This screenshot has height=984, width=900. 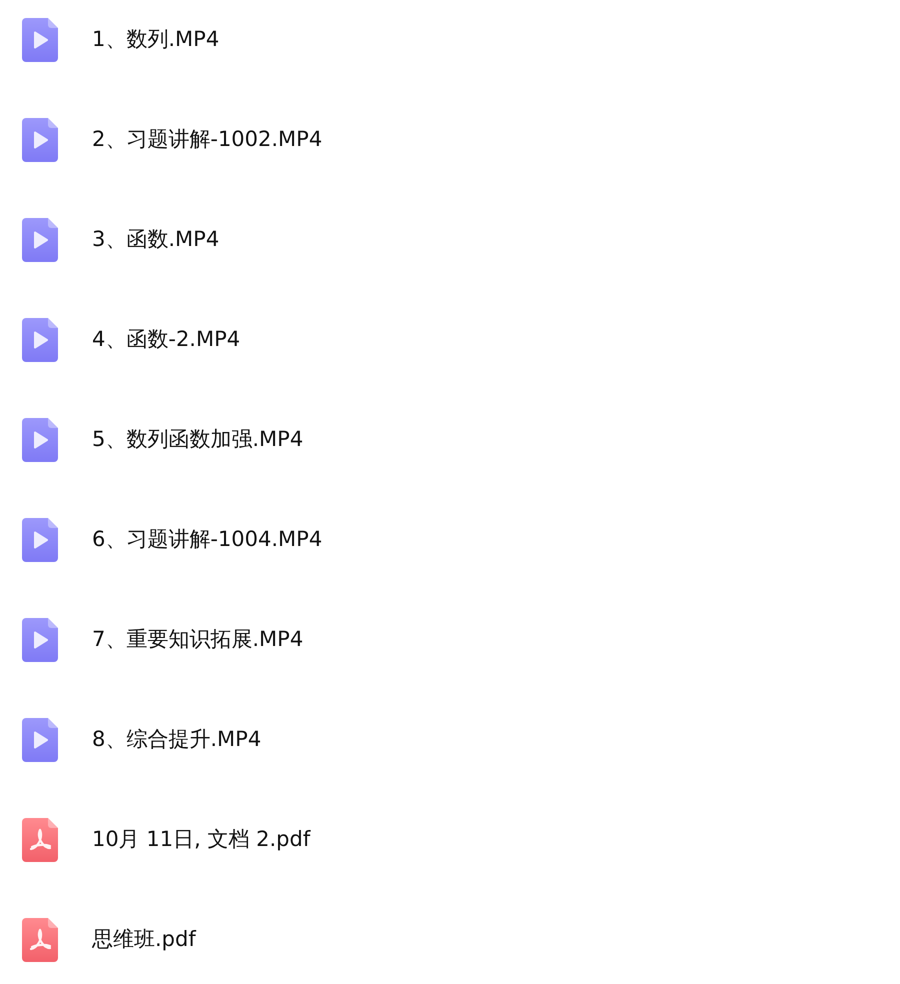 What do you see at coordinates (198, 440) in the screenshot?
I see `file-name: 5、数列函数加强.MP4` at bounding box center [198, 440].